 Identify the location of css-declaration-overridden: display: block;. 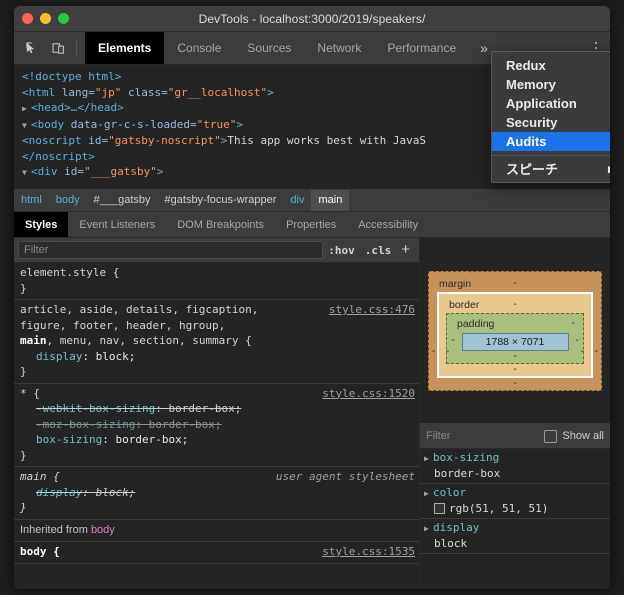
(216, 493).